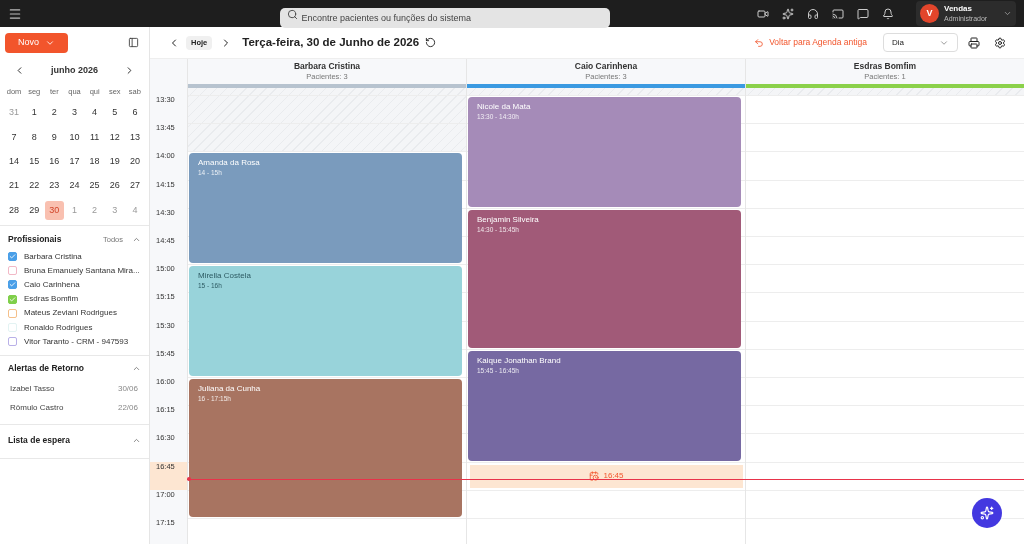 The image size is (1024, 544). Describe the element at coordinates (74, 113) in the screenshot. I see `calendar-day: 3` at that location.